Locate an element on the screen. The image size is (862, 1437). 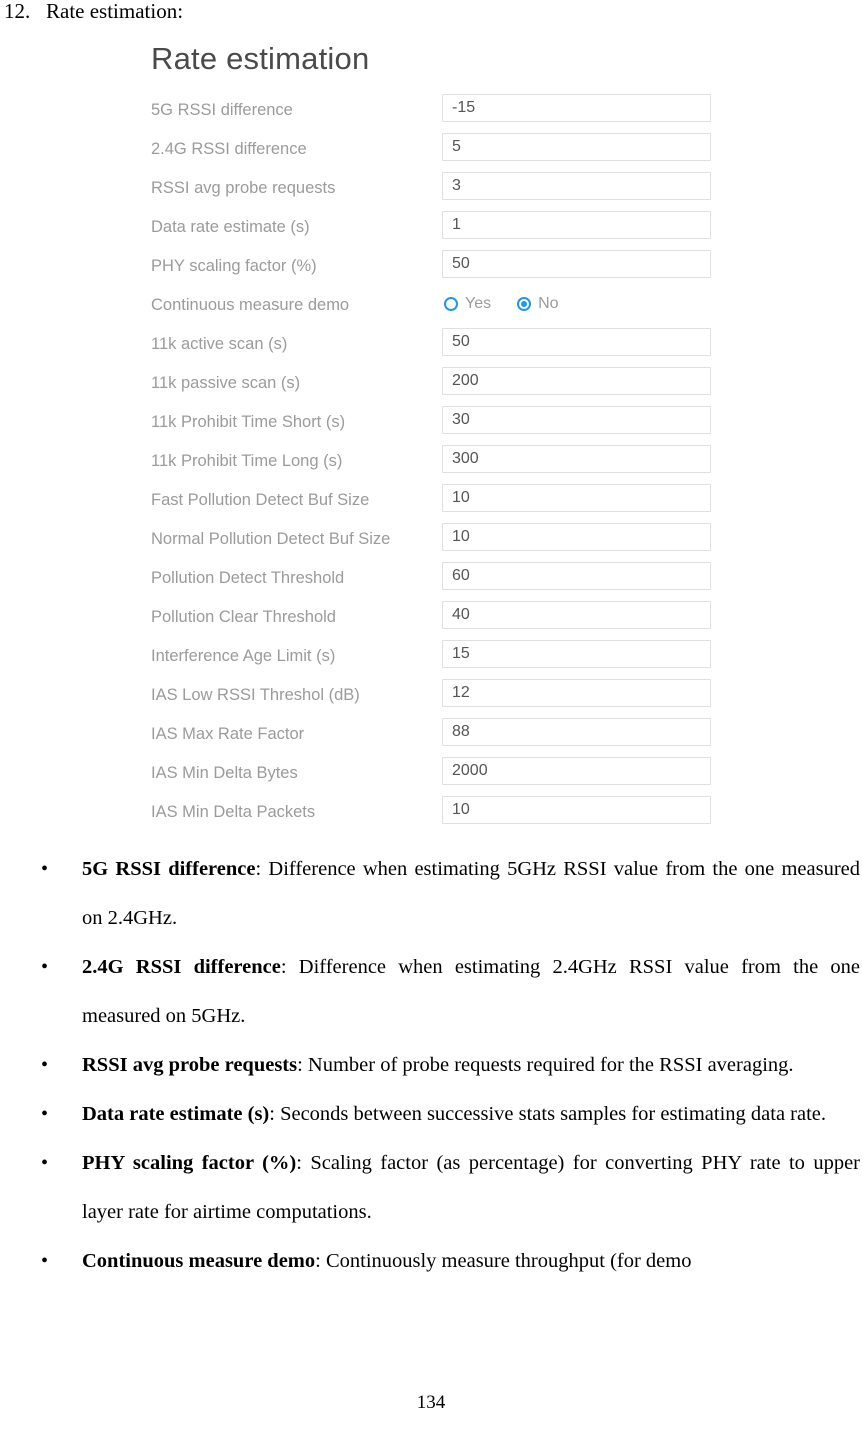
form-row: 11k Prohibit Time Short (s) is located at coordinates (431, 425).